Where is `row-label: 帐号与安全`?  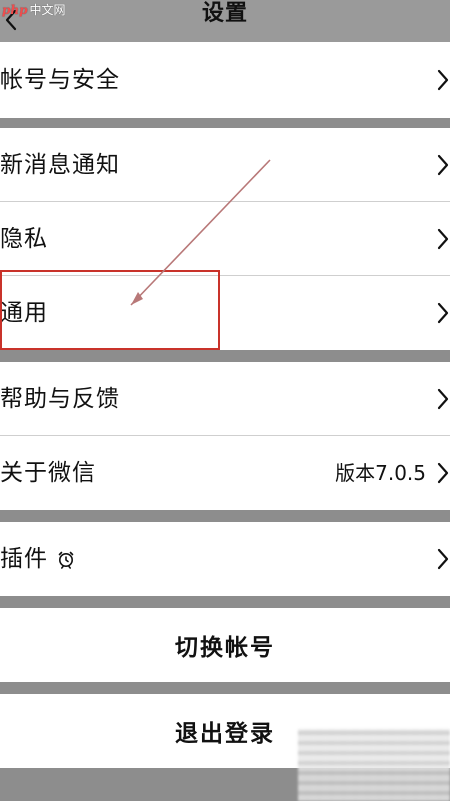
row-label: 帐号与安全 is located at coordinates (60, 80).